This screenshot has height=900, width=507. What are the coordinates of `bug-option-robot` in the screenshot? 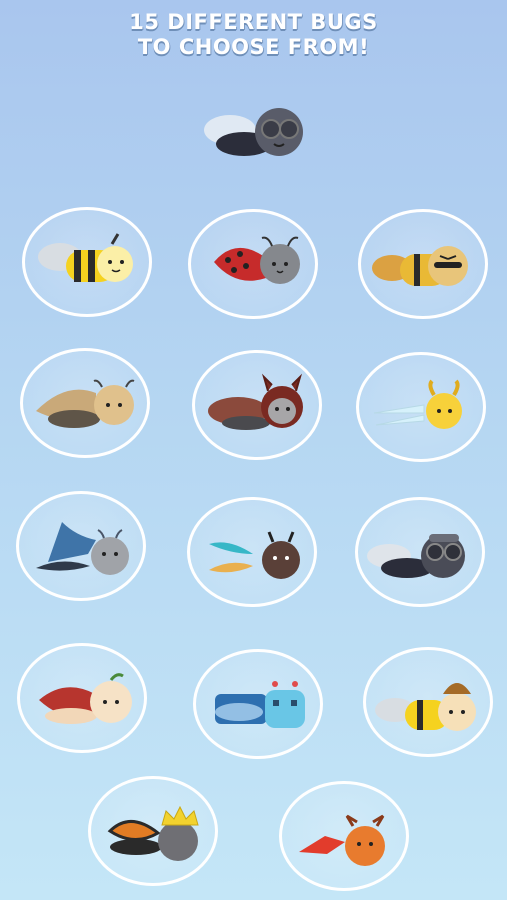 It's located at (258, 704).